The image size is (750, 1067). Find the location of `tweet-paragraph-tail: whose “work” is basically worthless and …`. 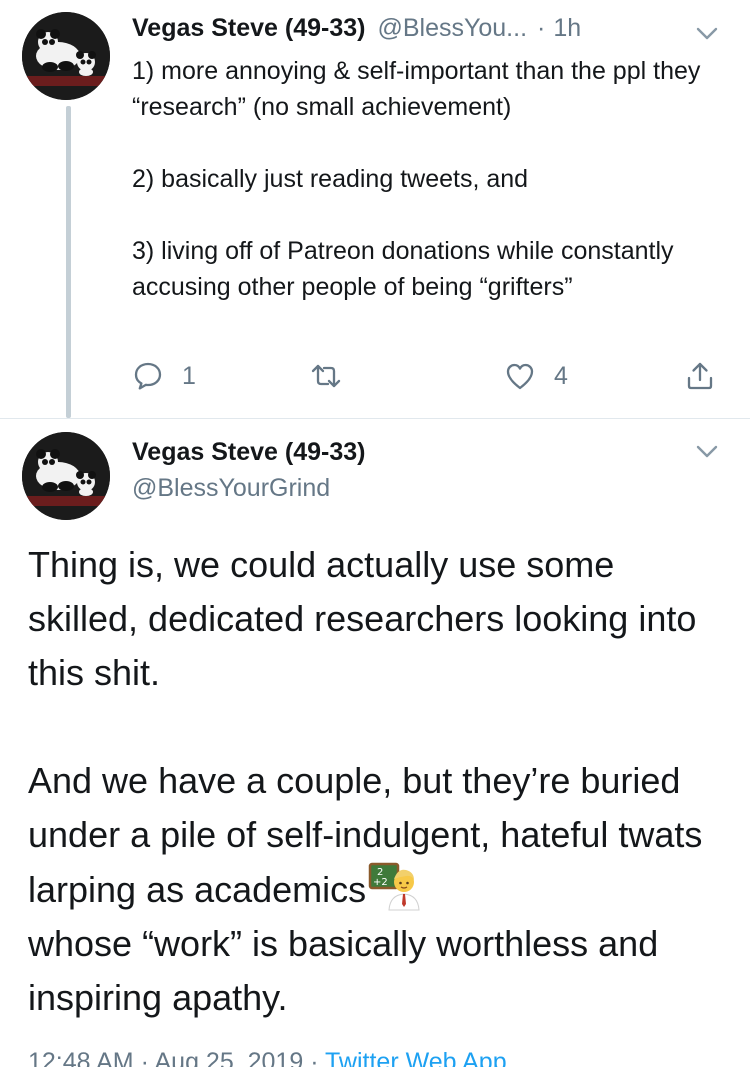

tweet-paragraph-tail: whose “work” is basically worthless and … is located at coordinates (343, 970).